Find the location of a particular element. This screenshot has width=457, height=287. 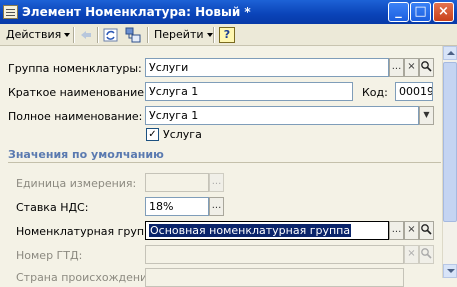

nomenclature-group-field: Основная номенклатурная группа is located at coordinates (267, 230).